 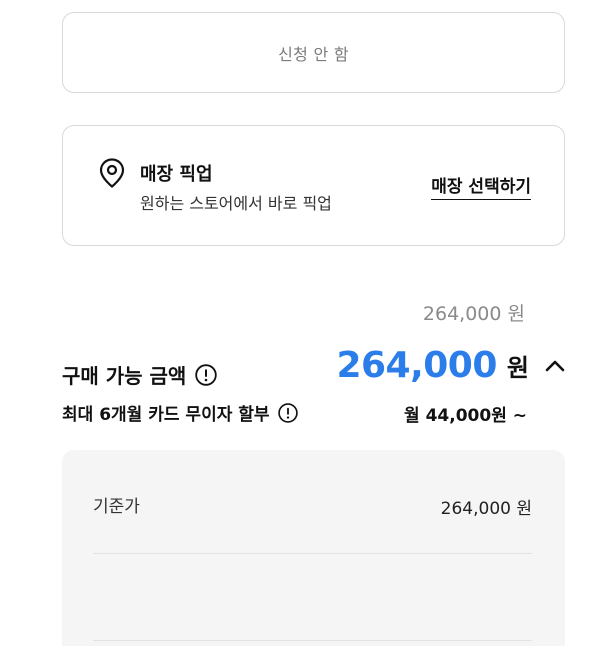 I want to click on purchase-amount: 264,000, so click(x=416, y=365).